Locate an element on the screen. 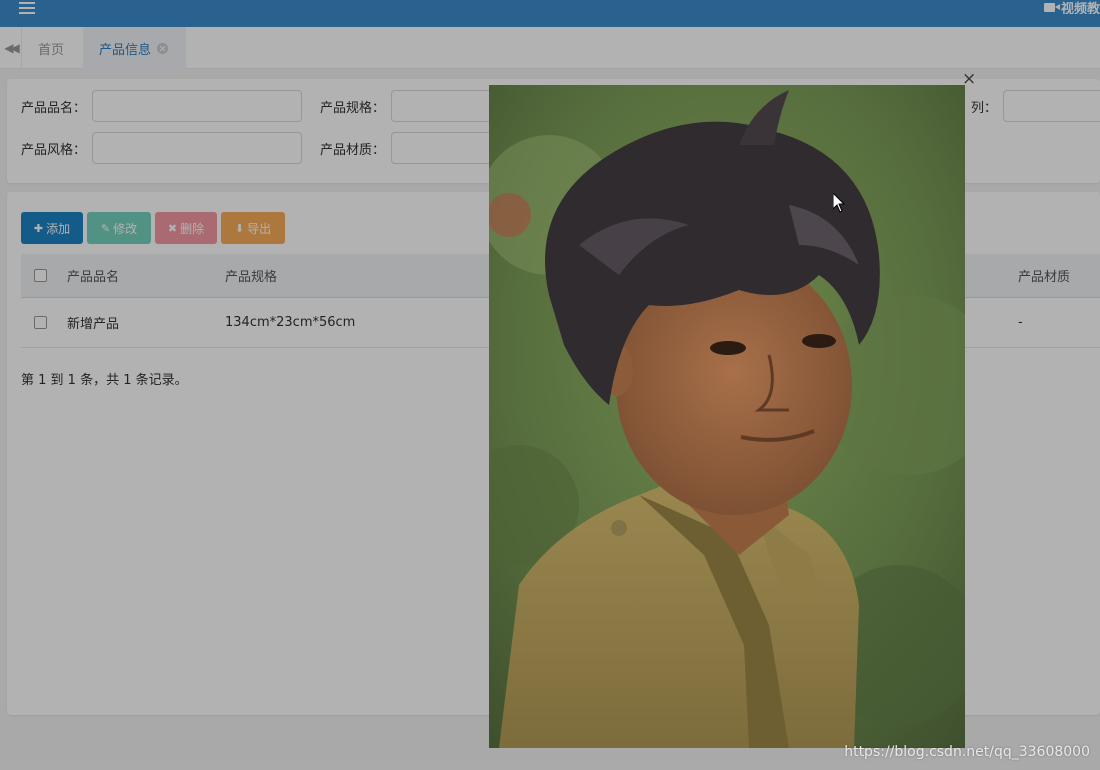  mouse-pointer-icon is located at coordinates (839, 203).